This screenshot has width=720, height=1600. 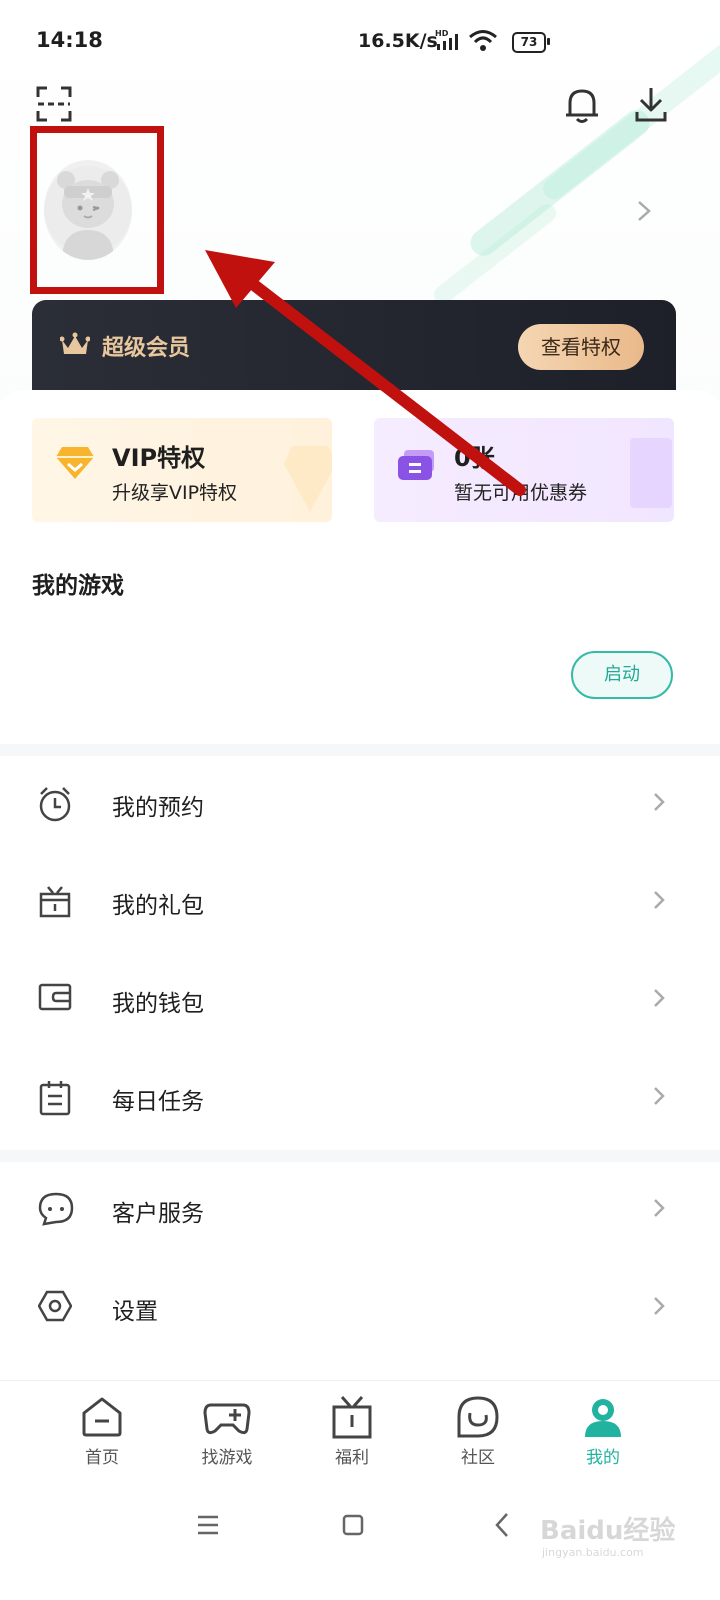 I want to click on nav-label: 社区, so click(x=478, y=1458).